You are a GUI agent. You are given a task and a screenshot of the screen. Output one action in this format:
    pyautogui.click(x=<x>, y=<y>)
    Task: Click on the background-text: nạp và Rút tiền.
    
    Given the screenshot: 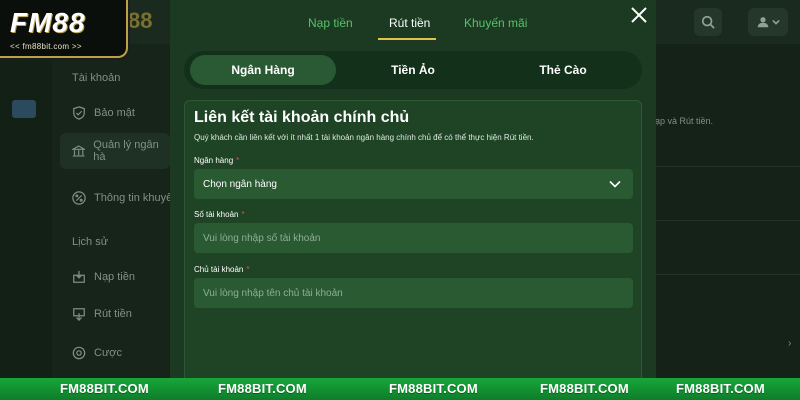 What is the action you would take?
    pyautogui.click(x=682, y=121)
    